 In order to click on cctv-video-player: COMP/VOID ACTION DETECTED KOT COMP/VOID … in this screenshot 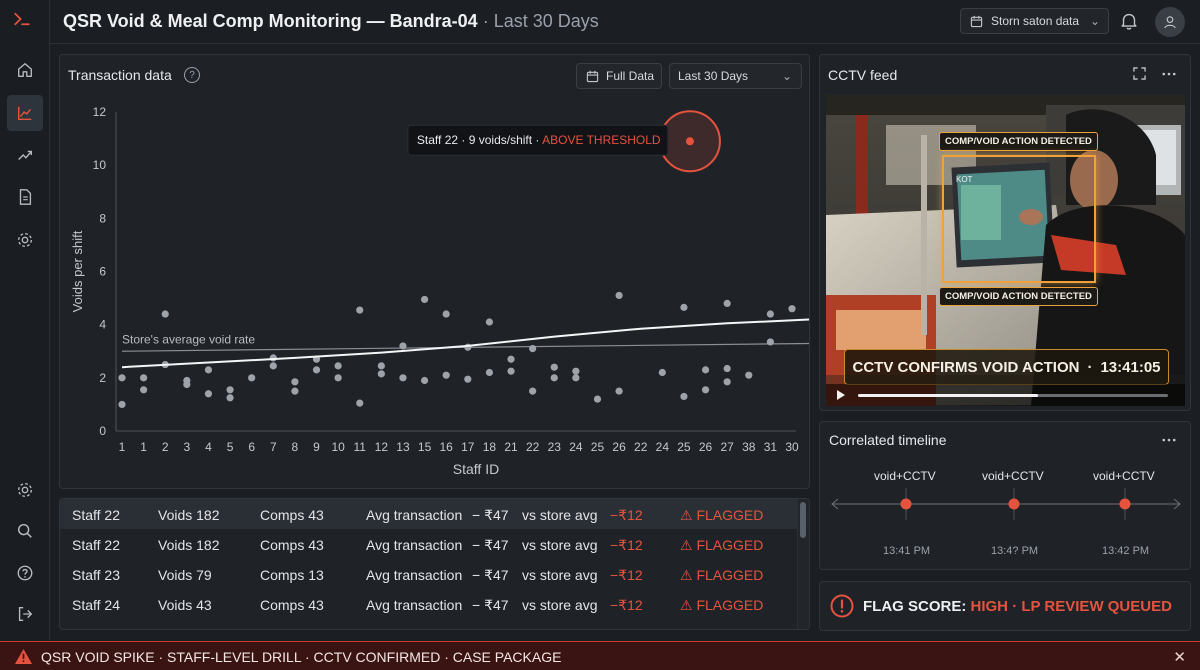, I will do `click(1005, 250)`.